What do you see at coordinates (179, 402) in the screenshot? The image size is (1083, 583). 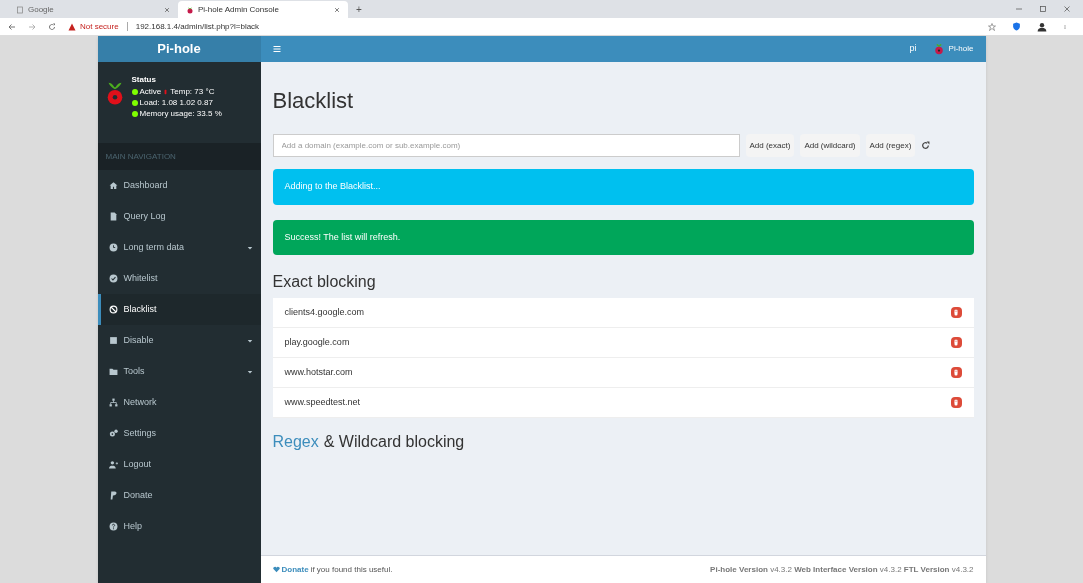 I see `sidebar-item: Network` at bounding box center [179, 402].